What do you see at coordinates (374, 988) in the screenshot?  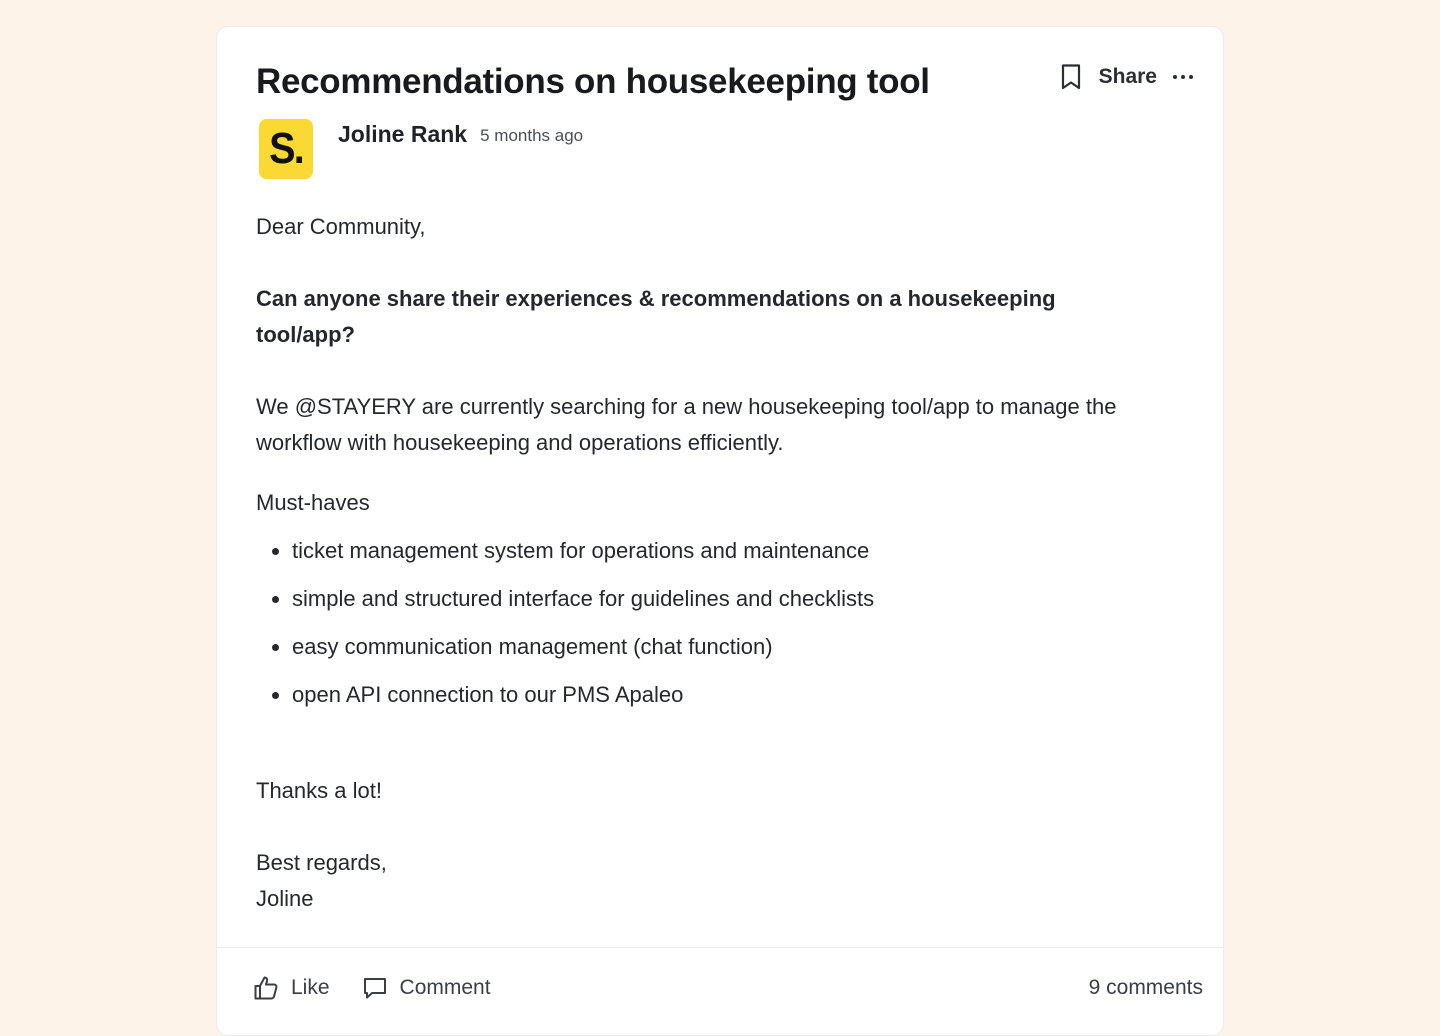 I see `comment-icon` at bounding box center [374, 988].